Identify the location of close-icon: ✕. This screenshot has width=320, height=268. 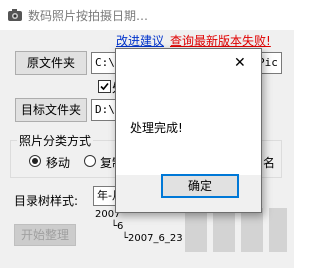
(243, 64).